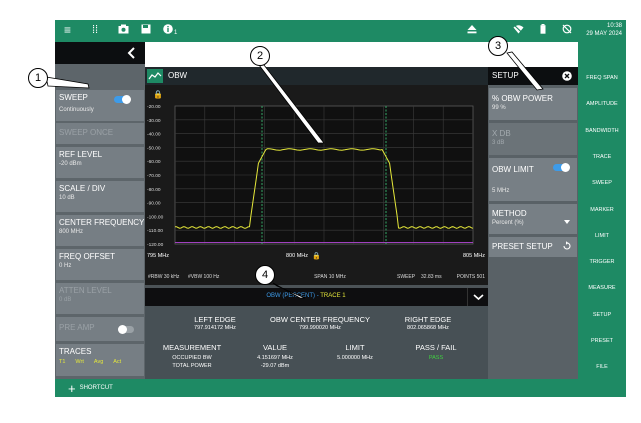 Image resolution: width=641 pixels, height=423 pixels. What do you see at coordinates (164, 277) in the screenshot?
I see `rbw-label: #RBW 30 kHz` at bounding box center [164, 277].